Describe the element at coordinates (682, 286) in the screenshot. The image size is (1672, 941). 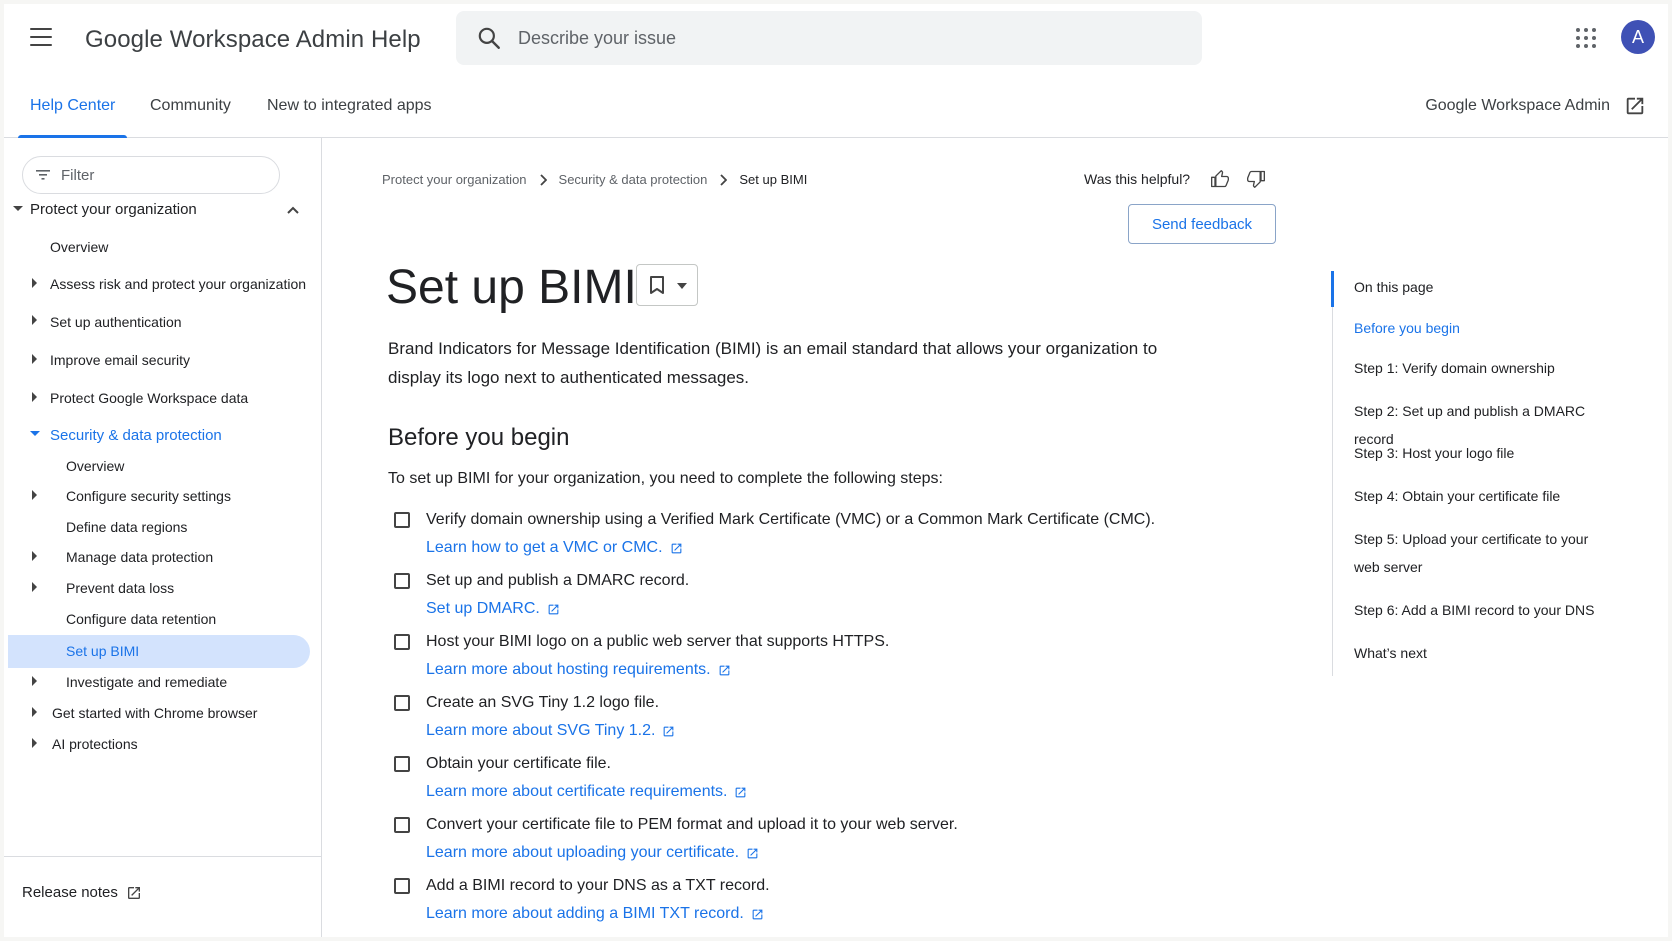
I see `dropdown-arrow-icon` at that location.